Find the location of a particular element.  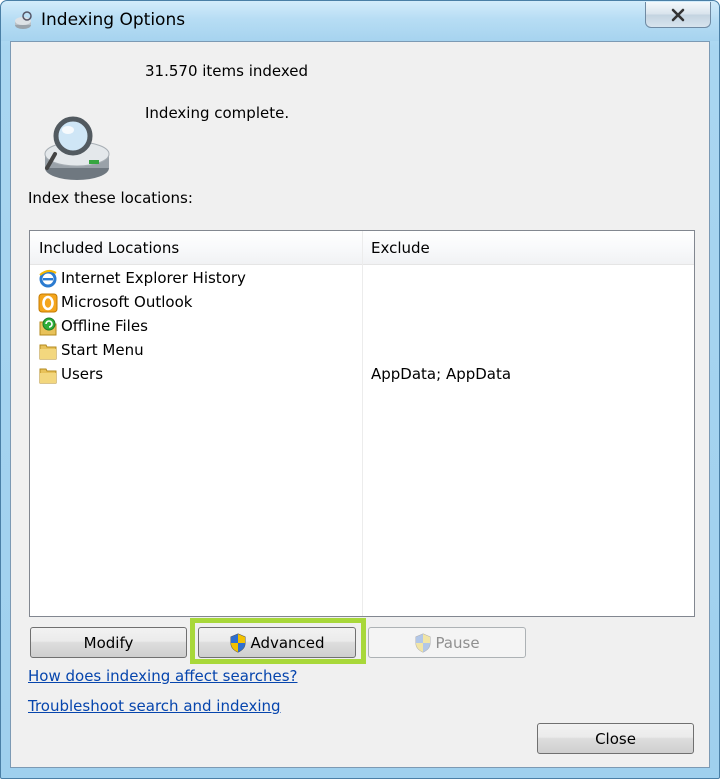

column-header-included: Included Locations is located at coordinates (109, 248).